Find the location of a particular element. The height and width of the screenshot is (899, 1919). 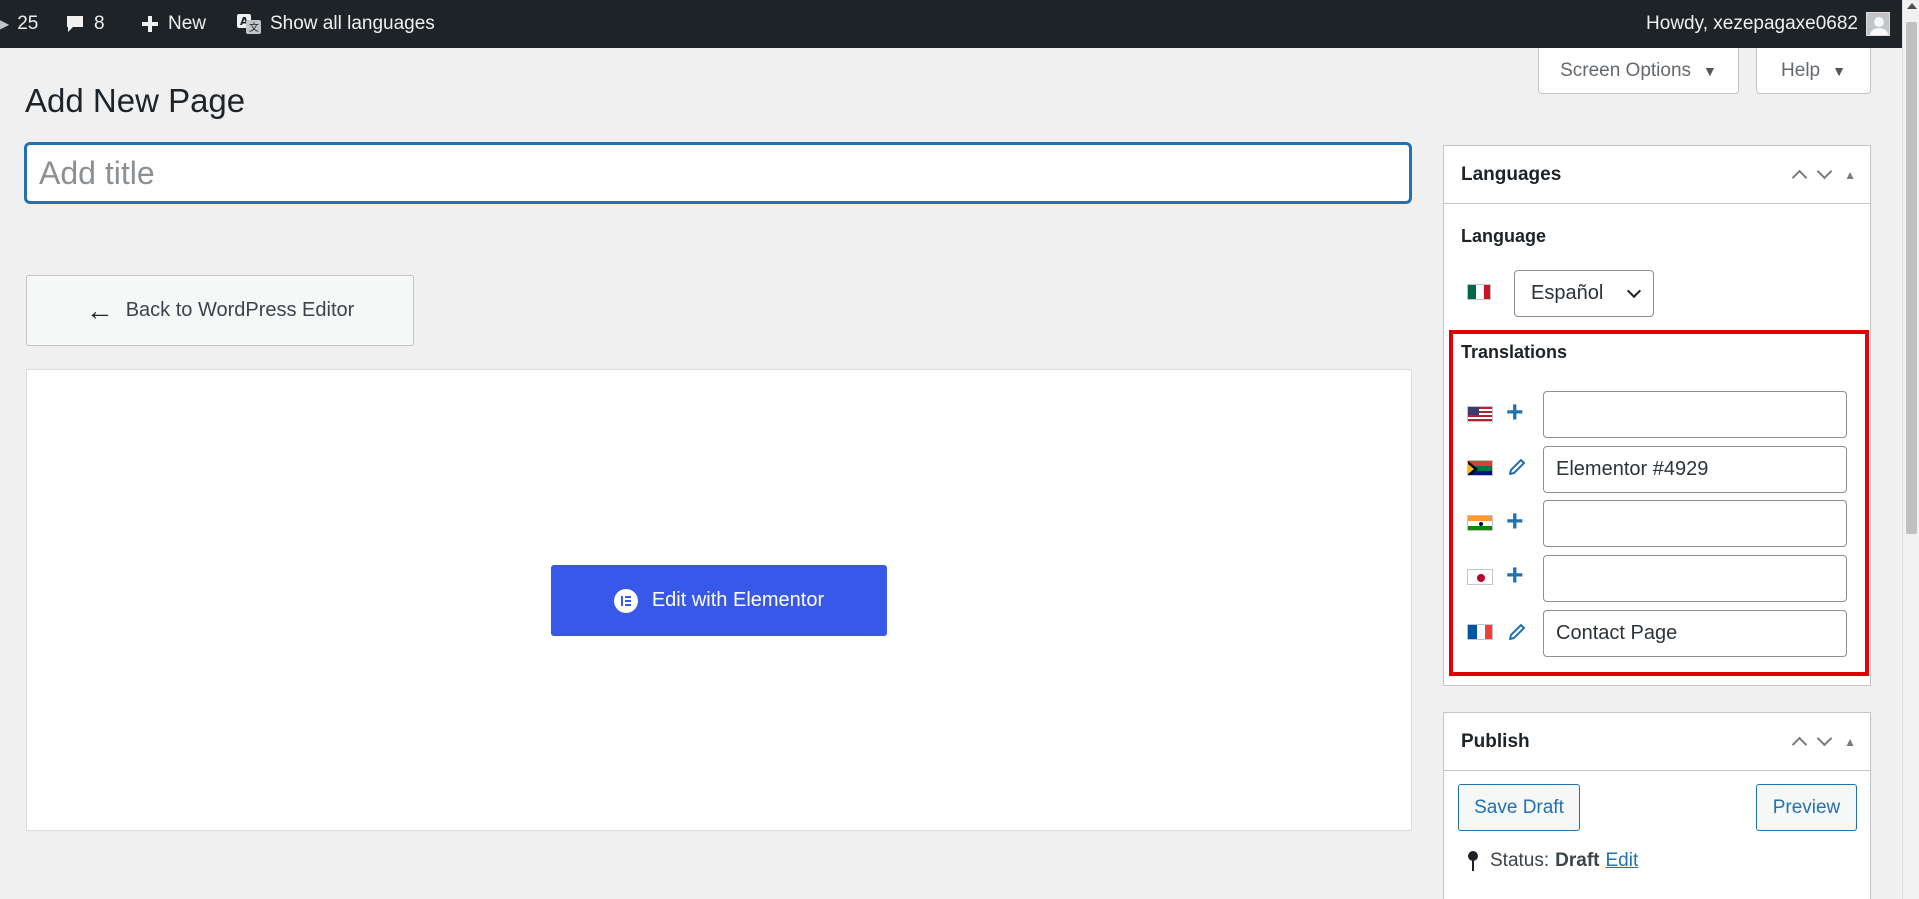

page-scrollbar is located at coordinates (1910, 449).